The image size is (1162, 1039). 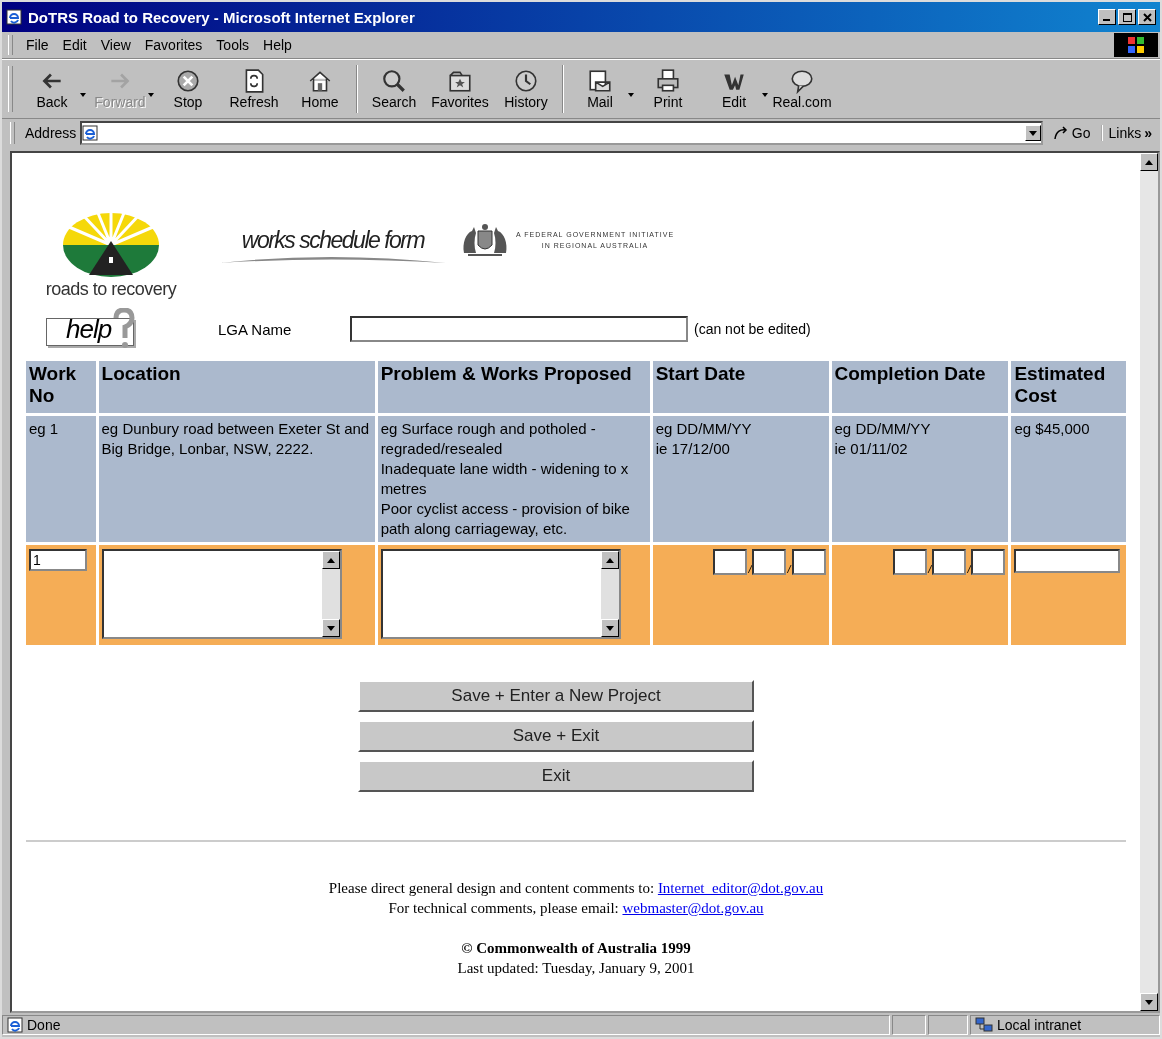 I want to click on email-link: Internet_editor@dot.gov.au, so click(x=740, y=888).